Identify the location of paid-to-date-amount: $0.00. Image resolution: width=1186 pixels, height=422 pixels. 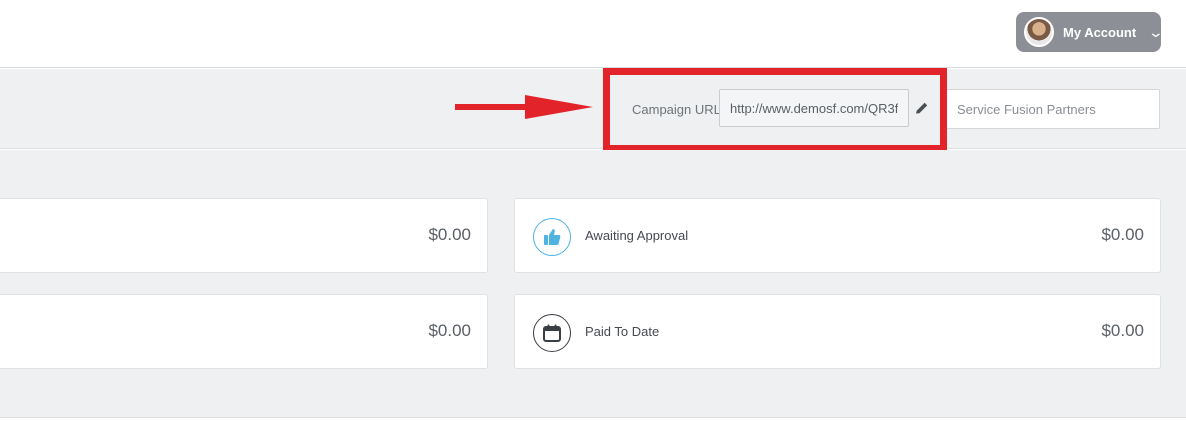
(1122, 330).